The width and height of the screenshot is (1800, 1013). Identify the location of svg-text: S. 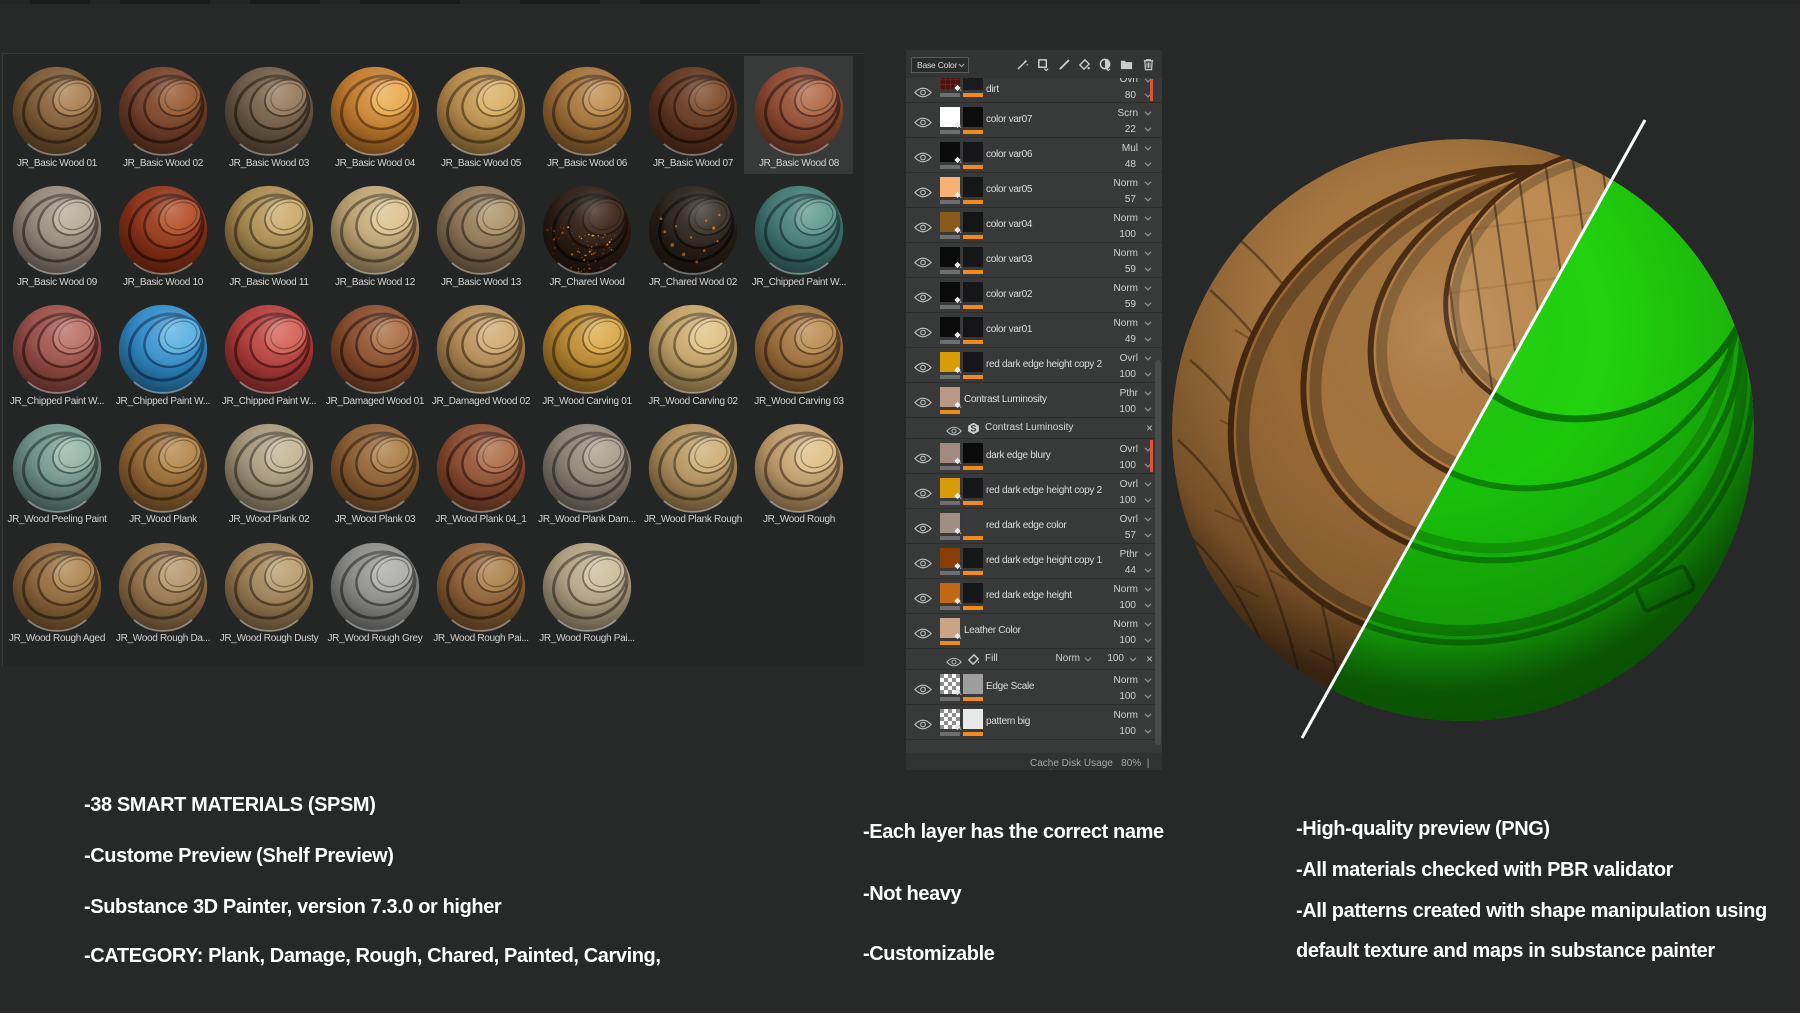
(974, 428).